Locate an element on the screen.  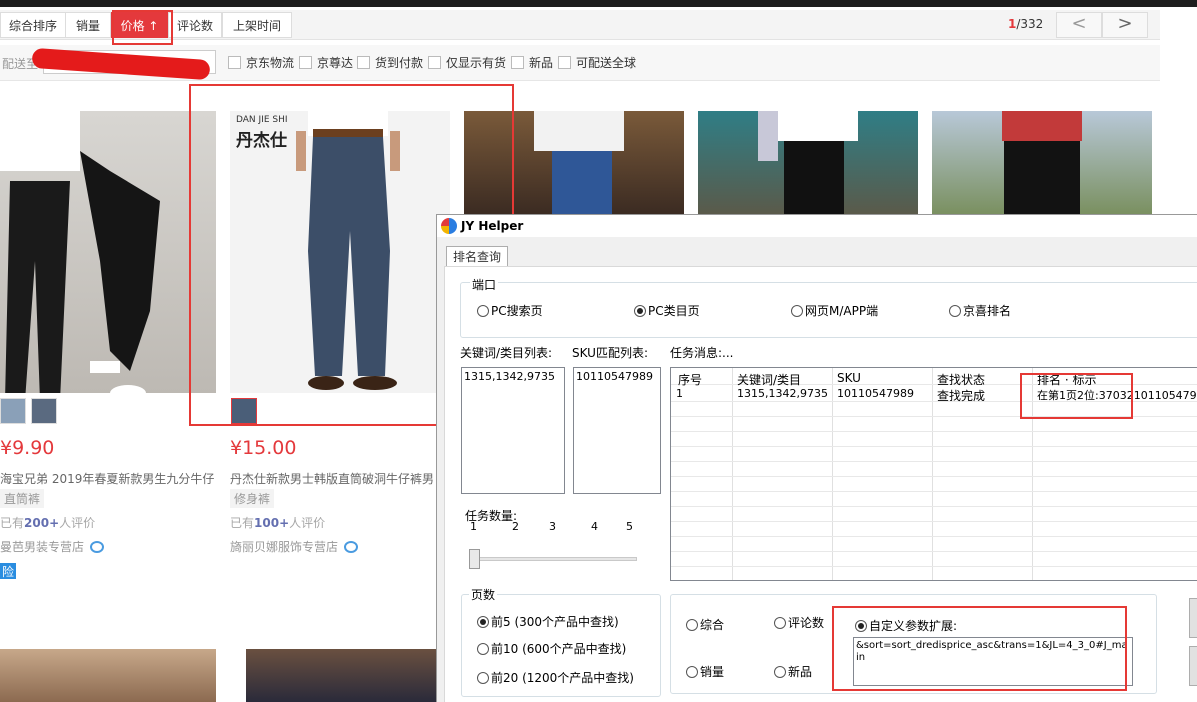
task-count-slider-thumb is located at coordinates (474, 559).